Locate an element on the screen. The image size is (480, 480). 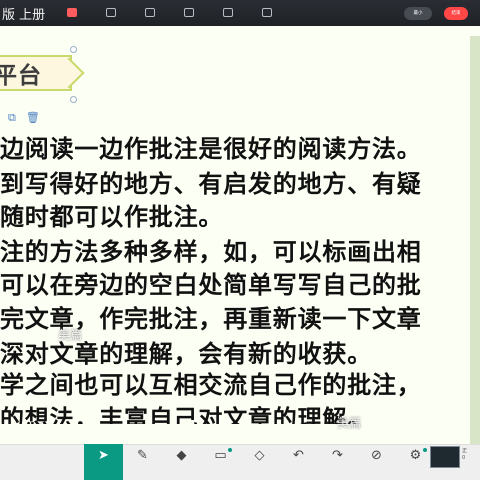
watermark: 美篇 is located at coordinates (70, 335).